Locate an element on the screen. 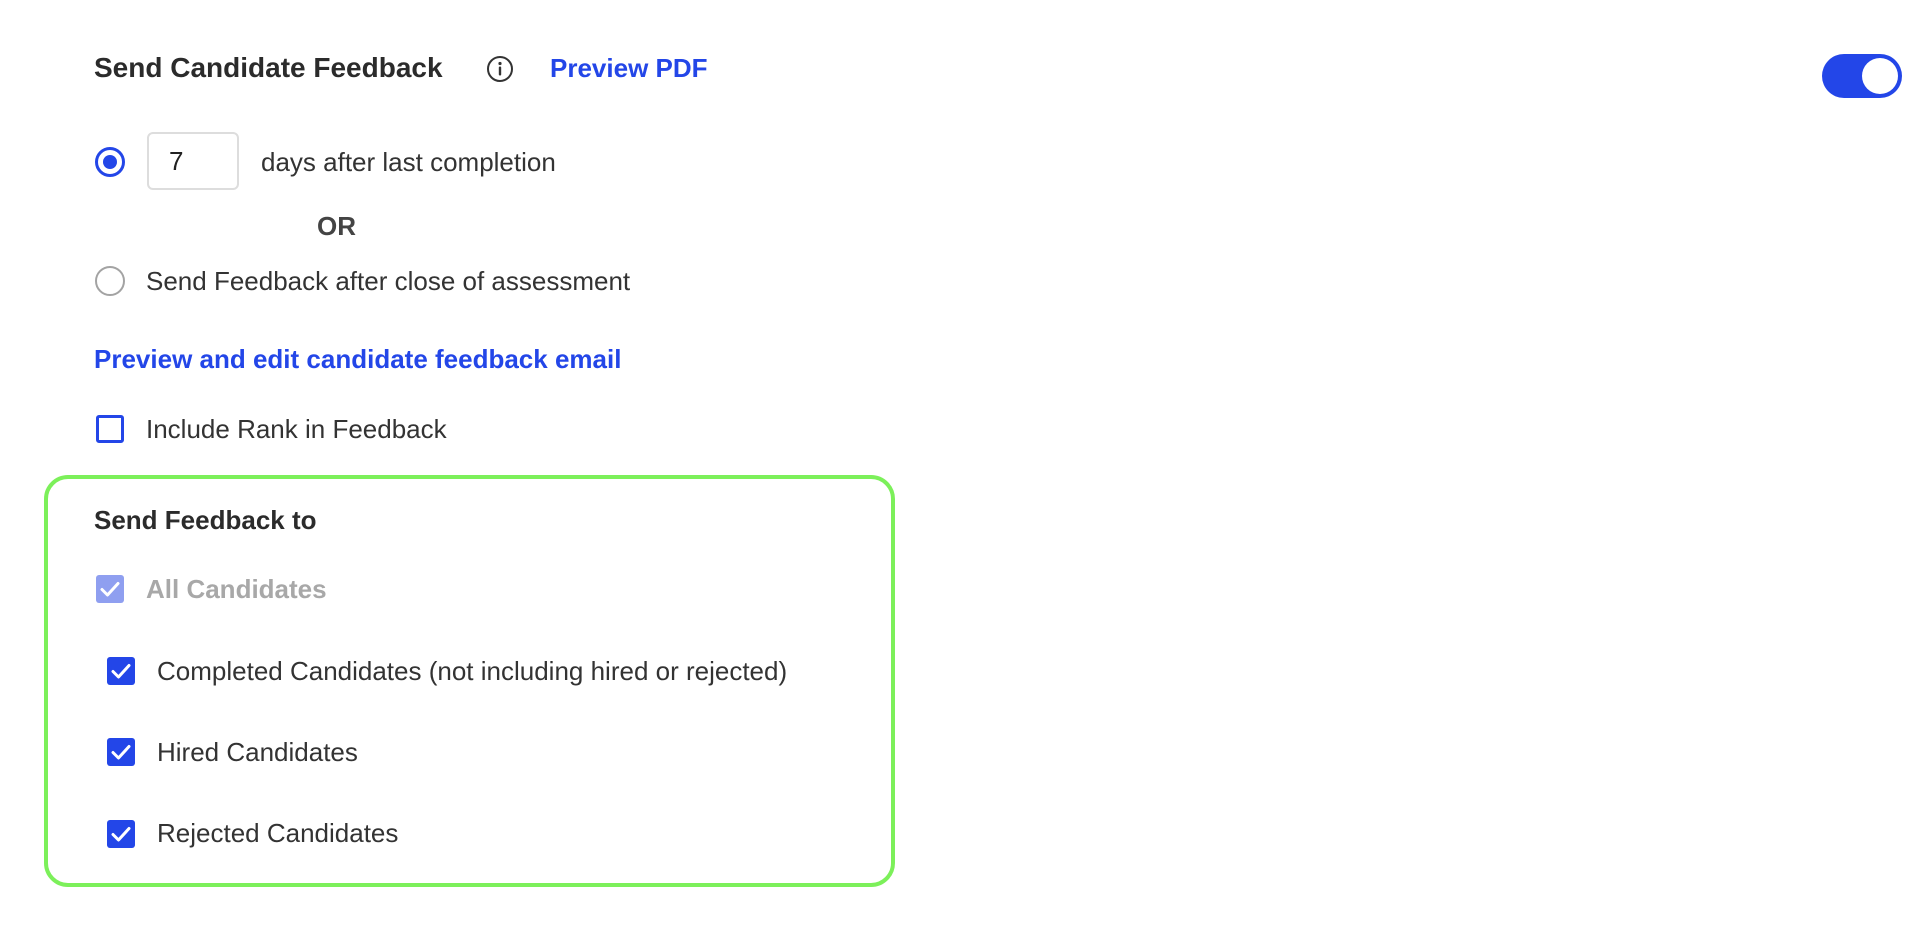 This screenshot has height=932, width=1920. or-separator: OR is located at coordinates (336, 226).